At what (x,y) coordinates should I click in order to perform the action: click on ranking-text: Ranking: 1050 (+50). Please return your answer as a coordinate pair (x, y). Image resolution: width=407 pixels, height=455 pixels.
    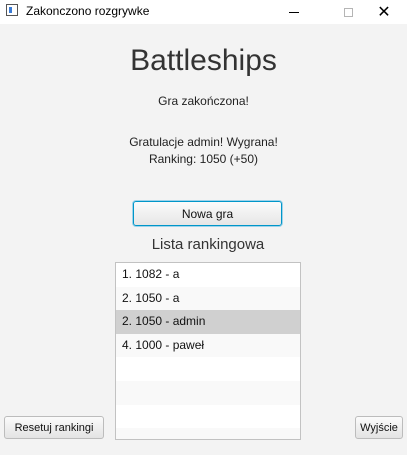
    Looking at the image, I should click on (203, 159).